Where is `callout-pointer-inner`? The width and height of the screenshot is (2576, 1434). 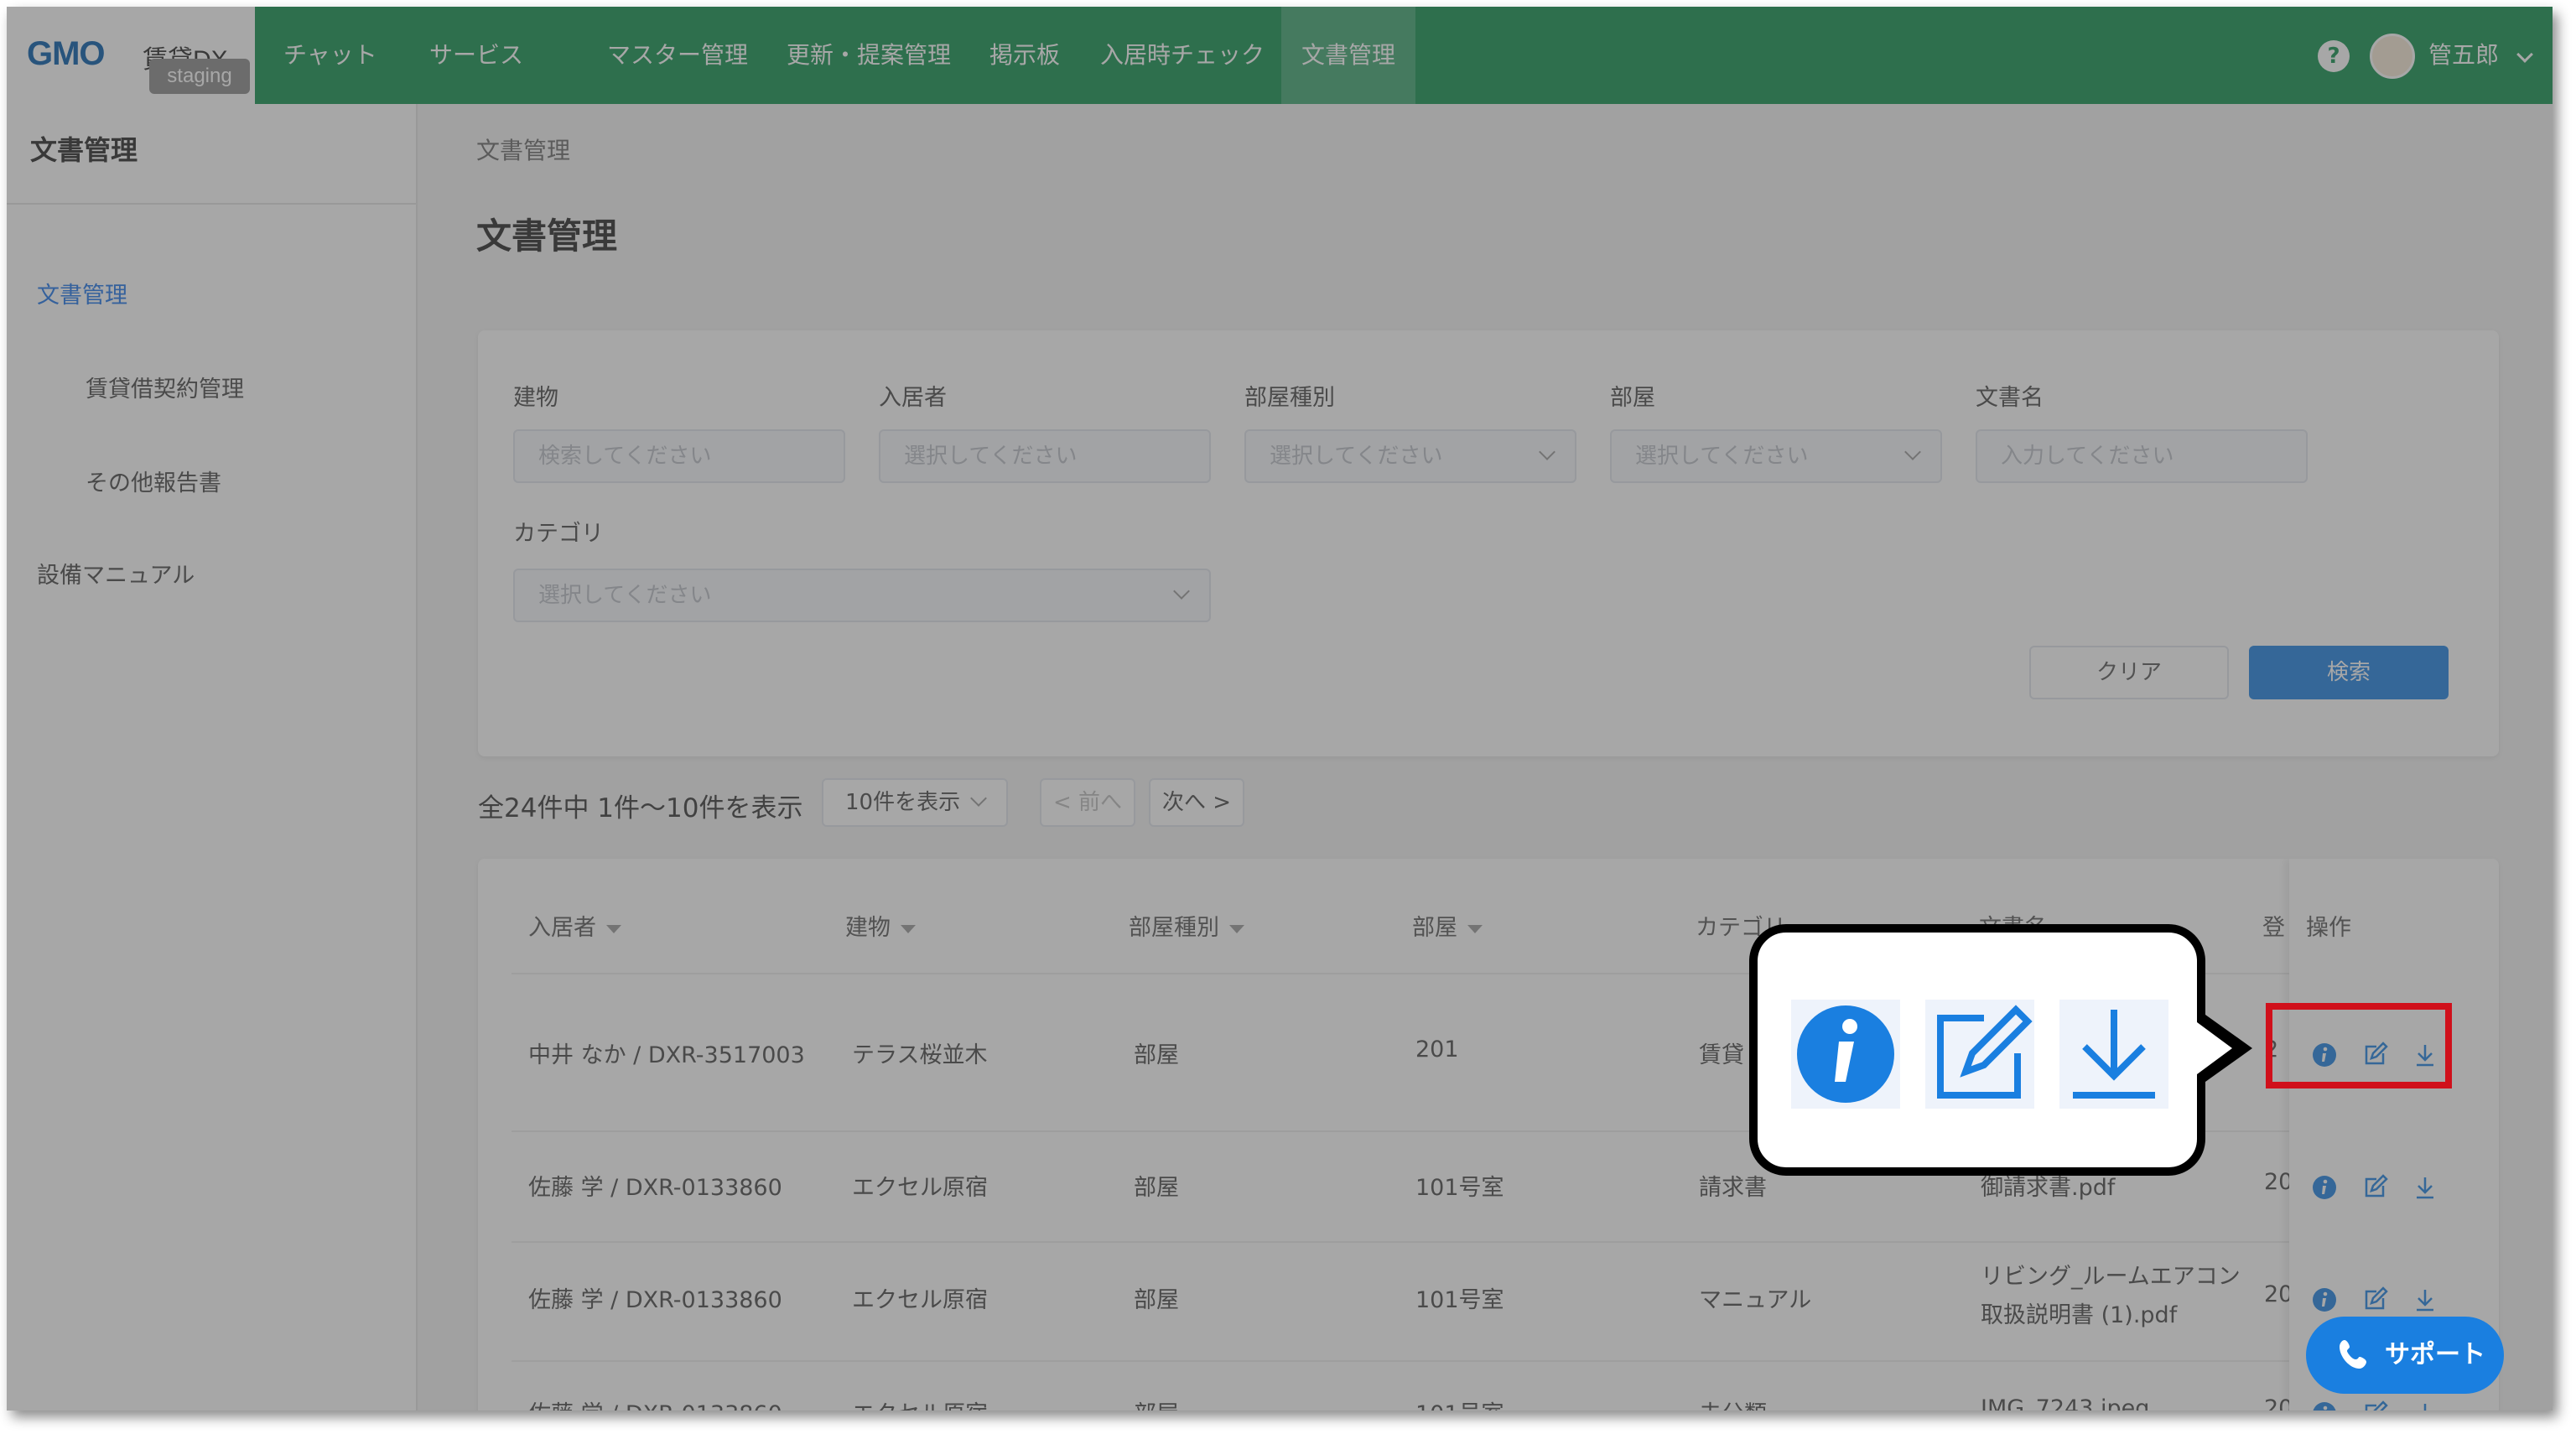
callout-pointer-inner is located at coordinates (2213, 1048).